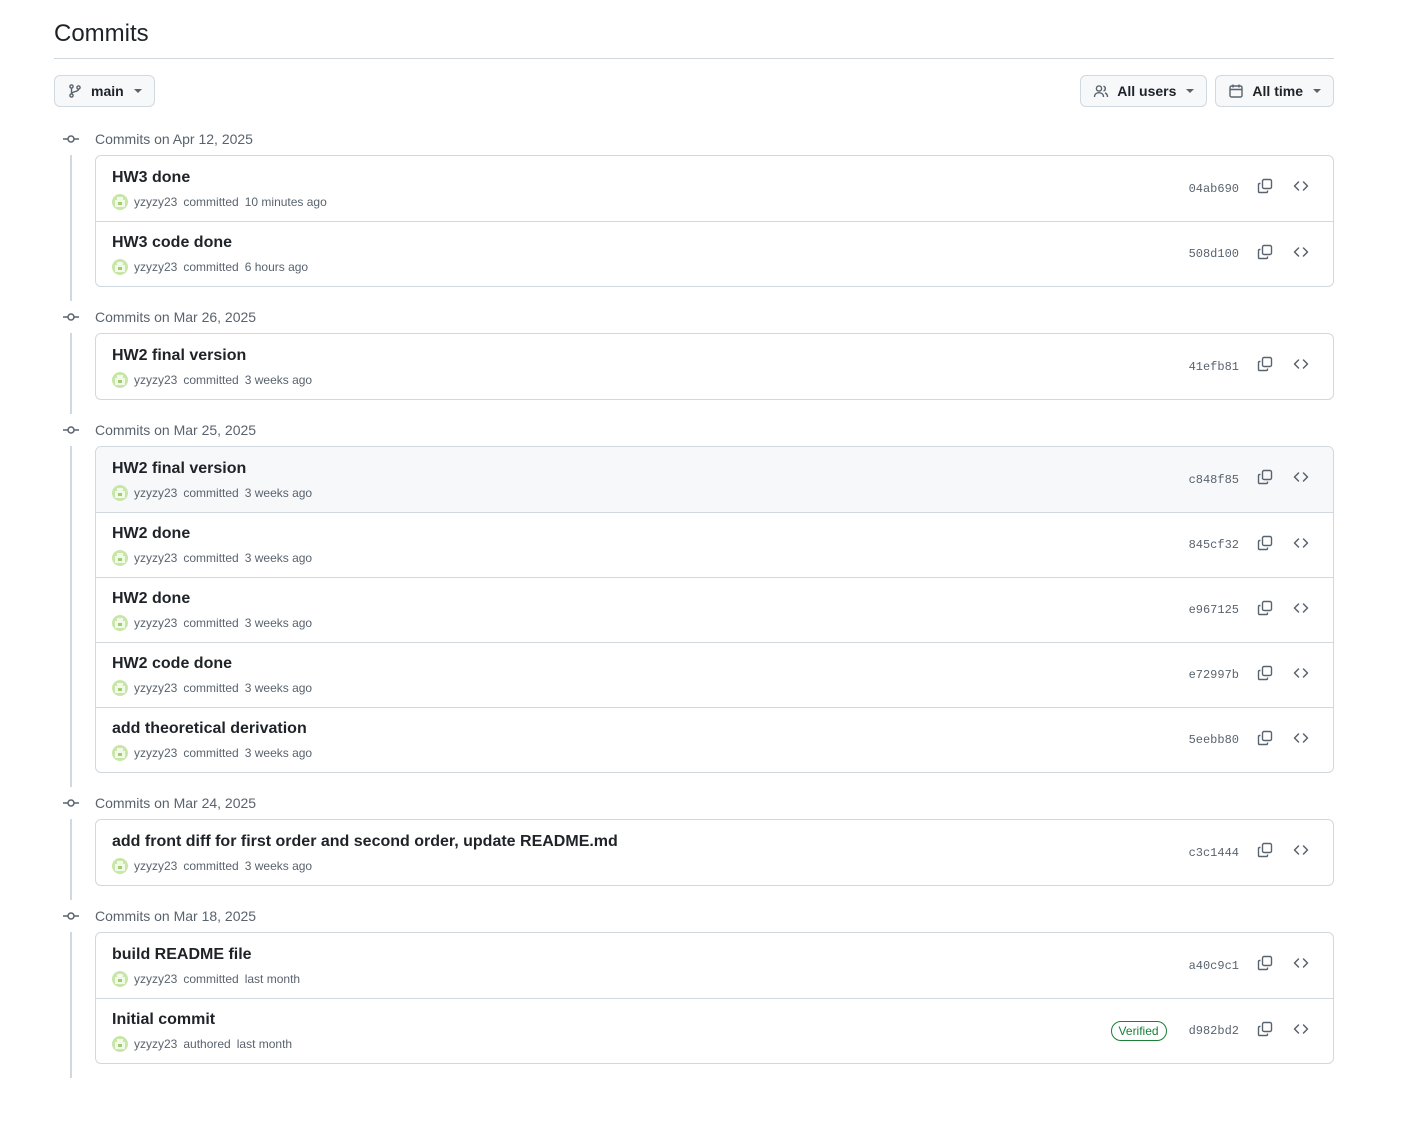 The width and height of the screenshot is (1427, 1124). I want to click on commit-sha-link: 5eebb80, so click(1214, 740).